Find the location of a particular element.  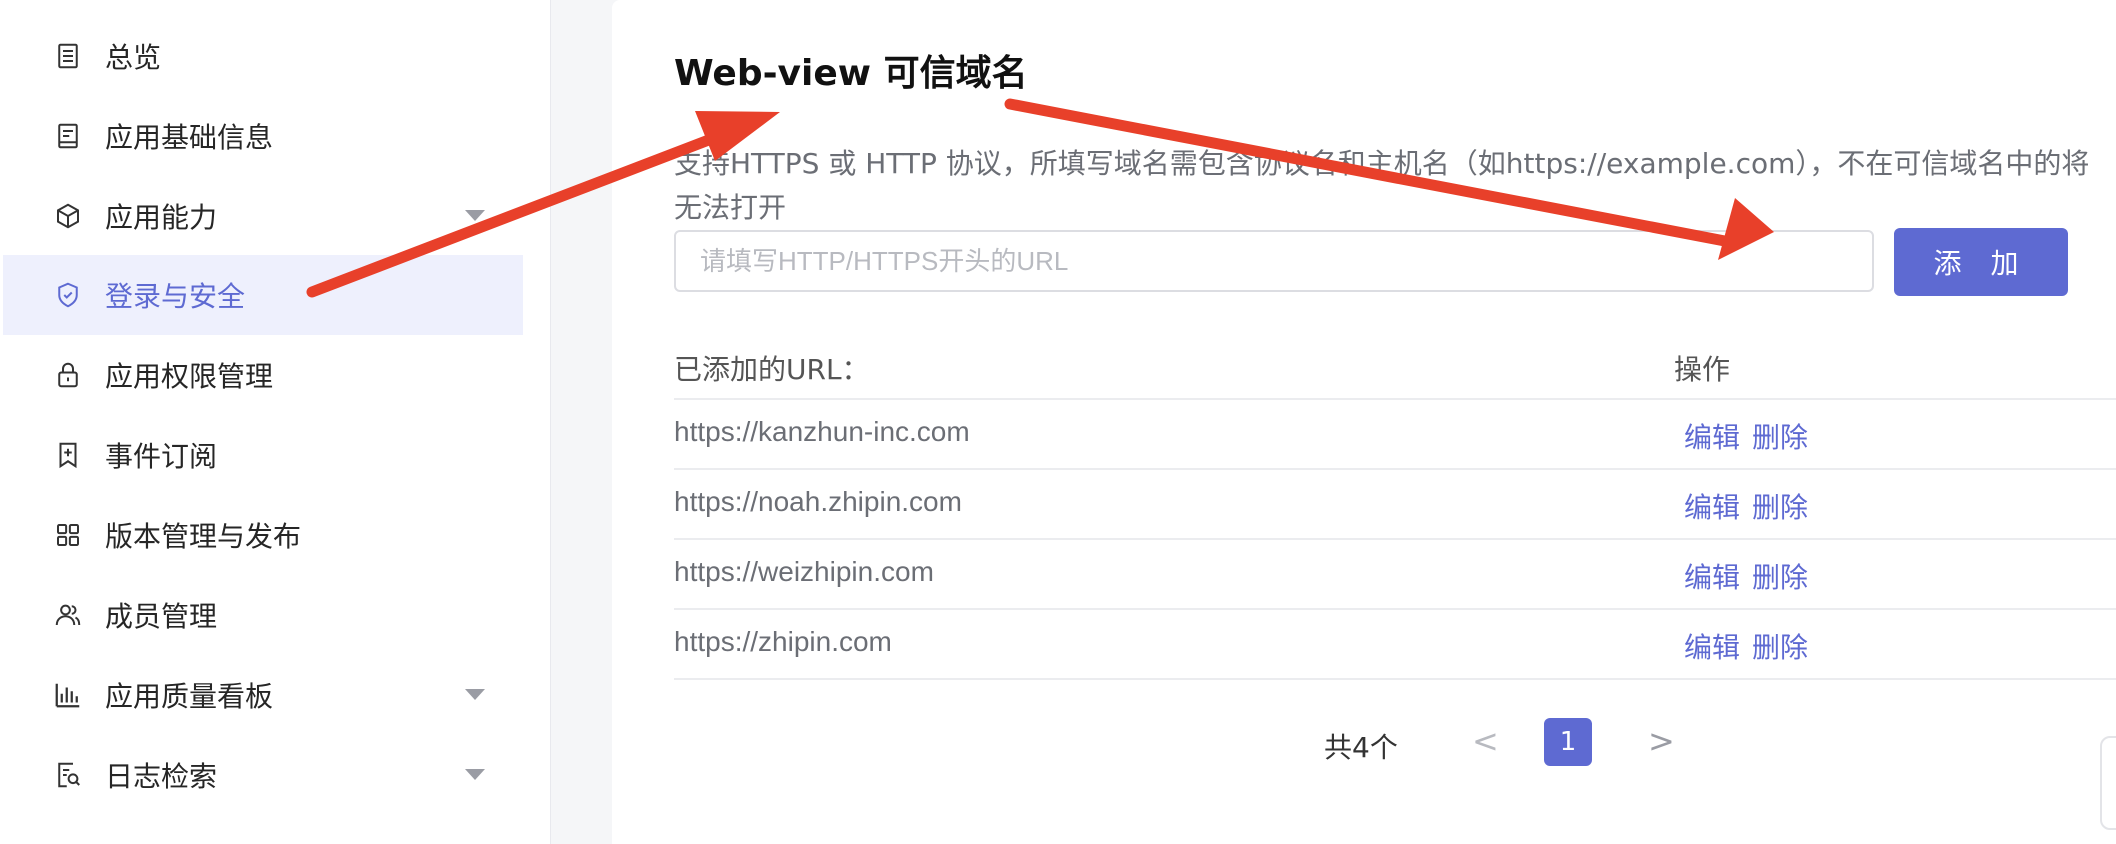

shield-icon is located at coordinates (68, 295).